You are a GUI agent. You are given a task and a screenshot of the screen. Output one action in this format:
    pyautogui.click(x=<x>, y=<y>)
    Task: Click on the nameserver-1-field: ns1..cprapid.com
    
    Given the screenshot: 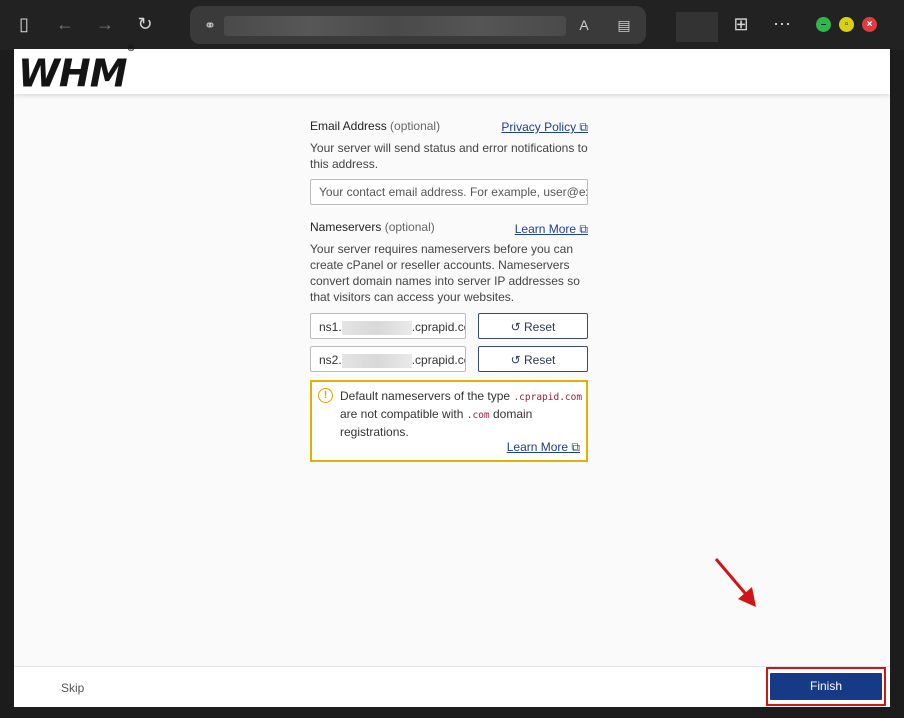 What is the action you would take?
    pyautogui.click(x=388, y=326)
    